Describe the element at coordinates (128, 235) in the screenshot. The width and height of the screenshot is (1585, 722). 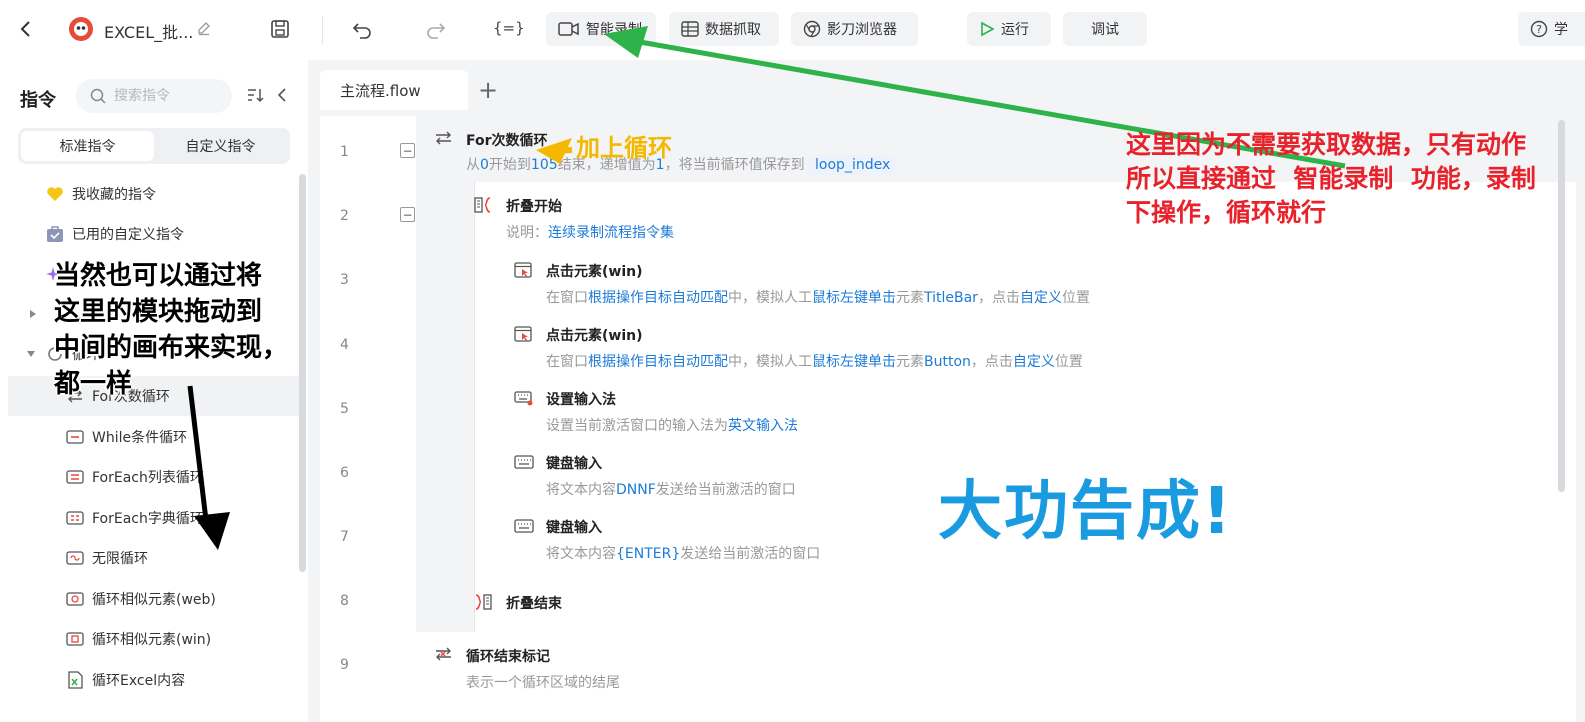
I see `sidebar-item-label: 已用的自定义指令` at that location.